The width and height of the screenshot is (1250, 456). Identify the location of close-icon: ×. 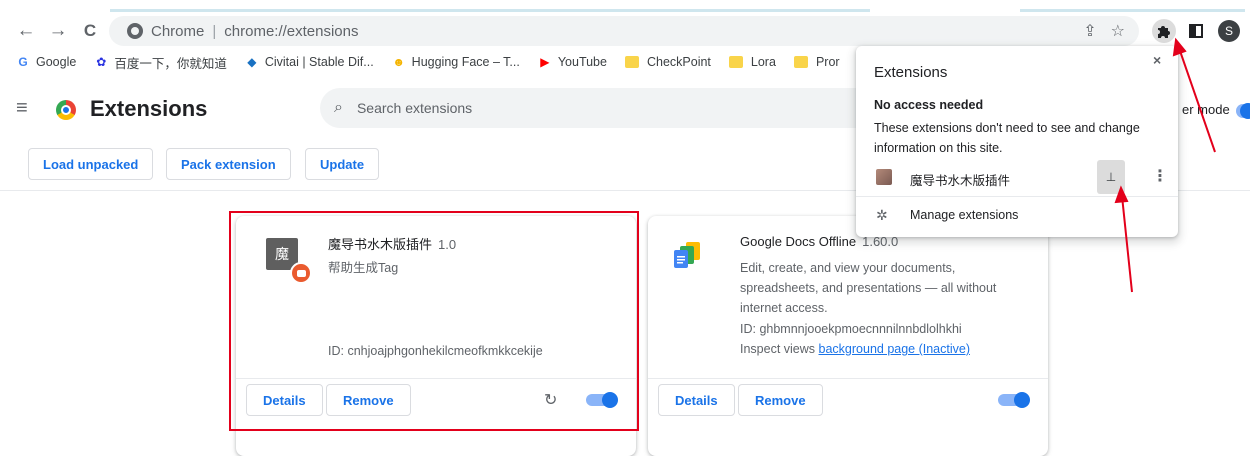
(1157, 60).